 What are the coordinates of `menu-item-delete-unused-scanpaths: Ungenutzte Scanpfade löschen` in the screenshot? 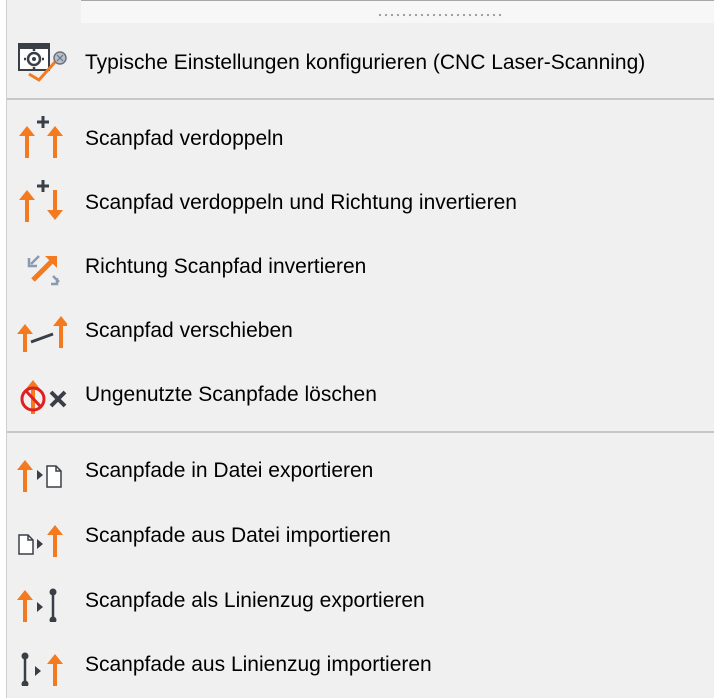 It's located at (360, 394).